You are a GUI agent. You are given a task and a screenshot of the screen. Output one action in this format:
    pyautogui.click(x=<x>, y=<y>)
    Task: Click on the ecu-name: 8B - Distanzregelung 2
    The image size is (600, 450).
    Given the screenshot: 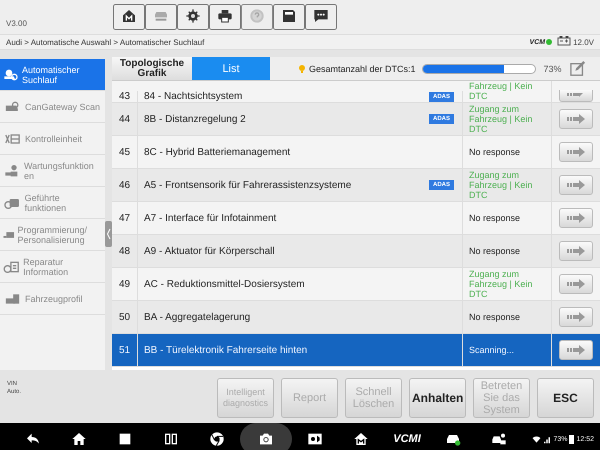 What is the action you would take?
    pyautogui.click(x=195, y=119)
    